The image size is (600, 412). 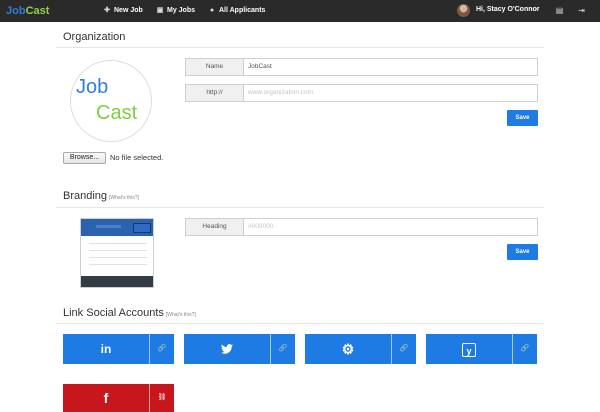 What do you see at coordinates (581, 10) in the screenshot?
I see `sign-out-icon: ⇥` at bounding box center [581, 10].